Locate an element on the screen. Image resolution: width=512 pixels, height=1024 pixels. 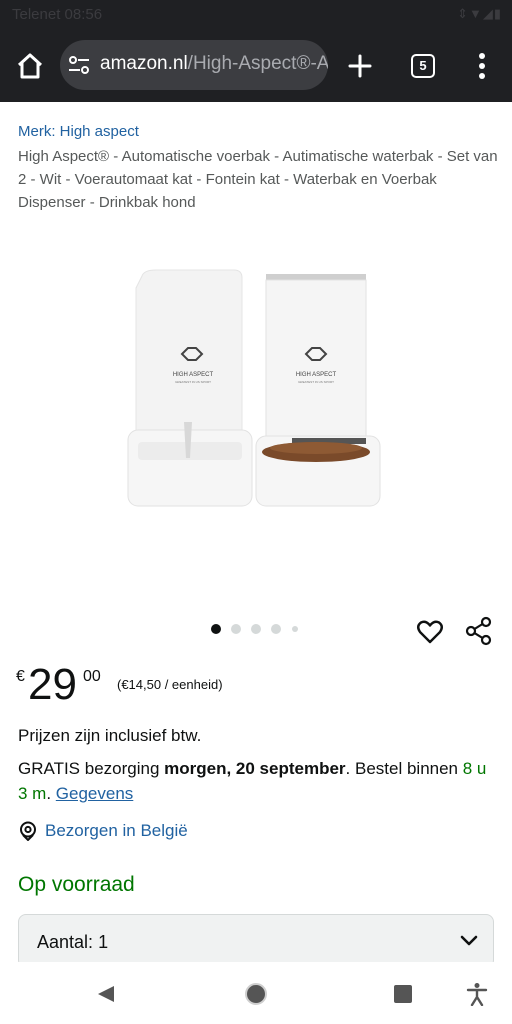
logo-subtext-right: GREATEST IN US SPORT is located at coordinates (316, 382).